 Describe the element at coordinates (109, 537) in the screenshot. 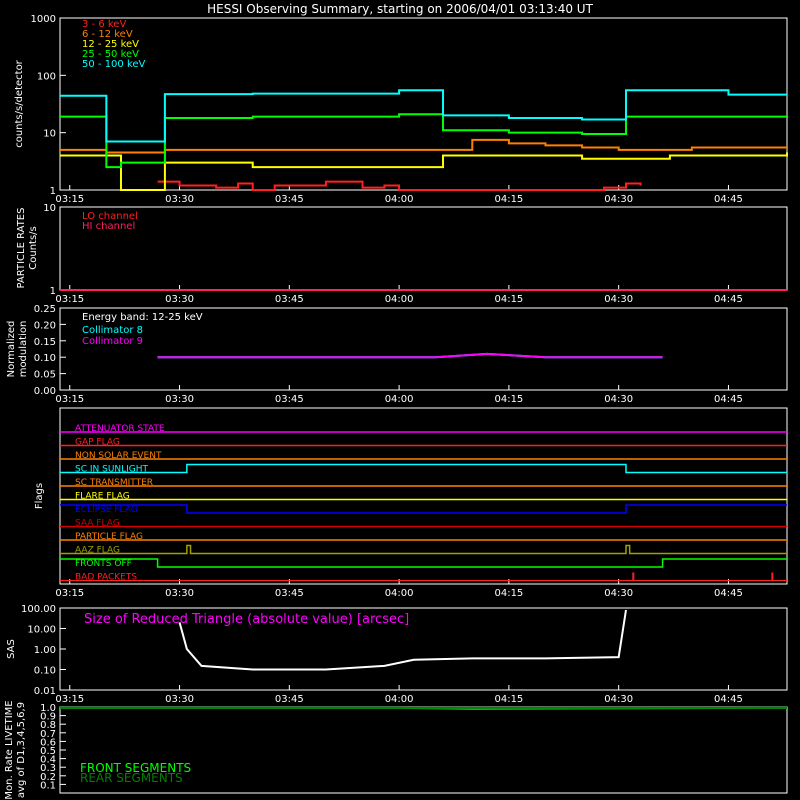

I see `flag-label: PARTICLE FLAG` at that location.